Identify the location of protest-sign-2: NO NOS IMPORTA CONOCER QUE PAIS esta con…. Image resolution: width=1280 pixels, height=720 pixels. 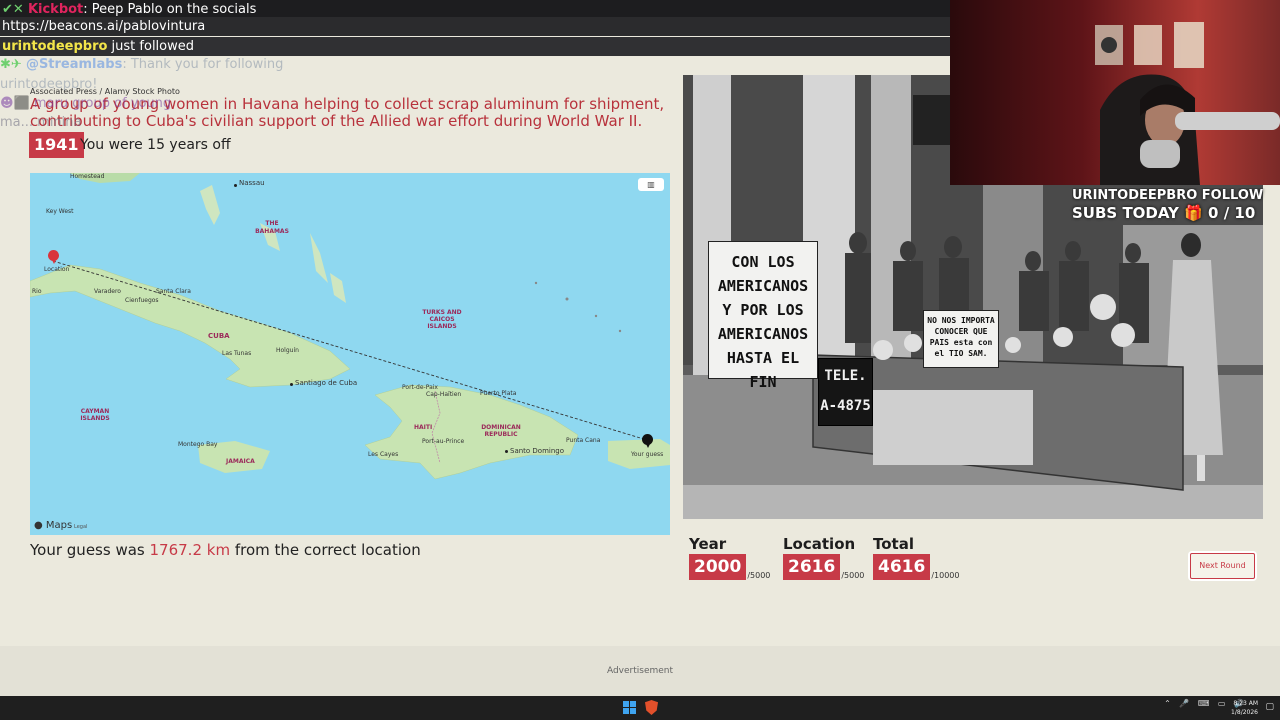
(961, 339).